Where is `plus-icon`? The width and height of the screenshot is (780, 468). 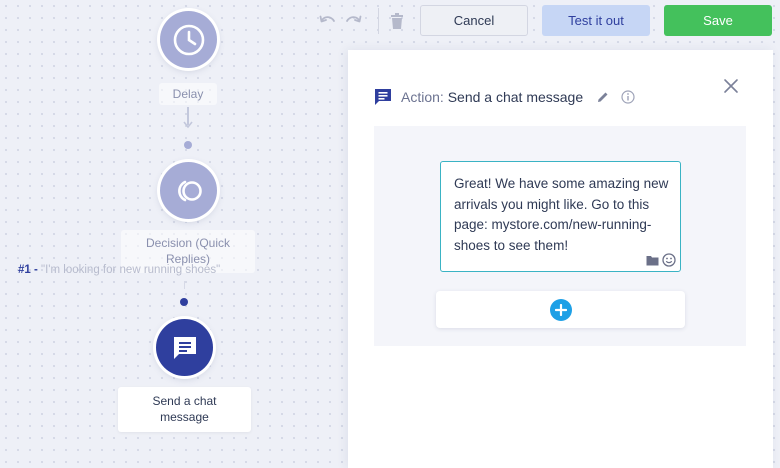 plus-icon is located at coordinates (560, 309).